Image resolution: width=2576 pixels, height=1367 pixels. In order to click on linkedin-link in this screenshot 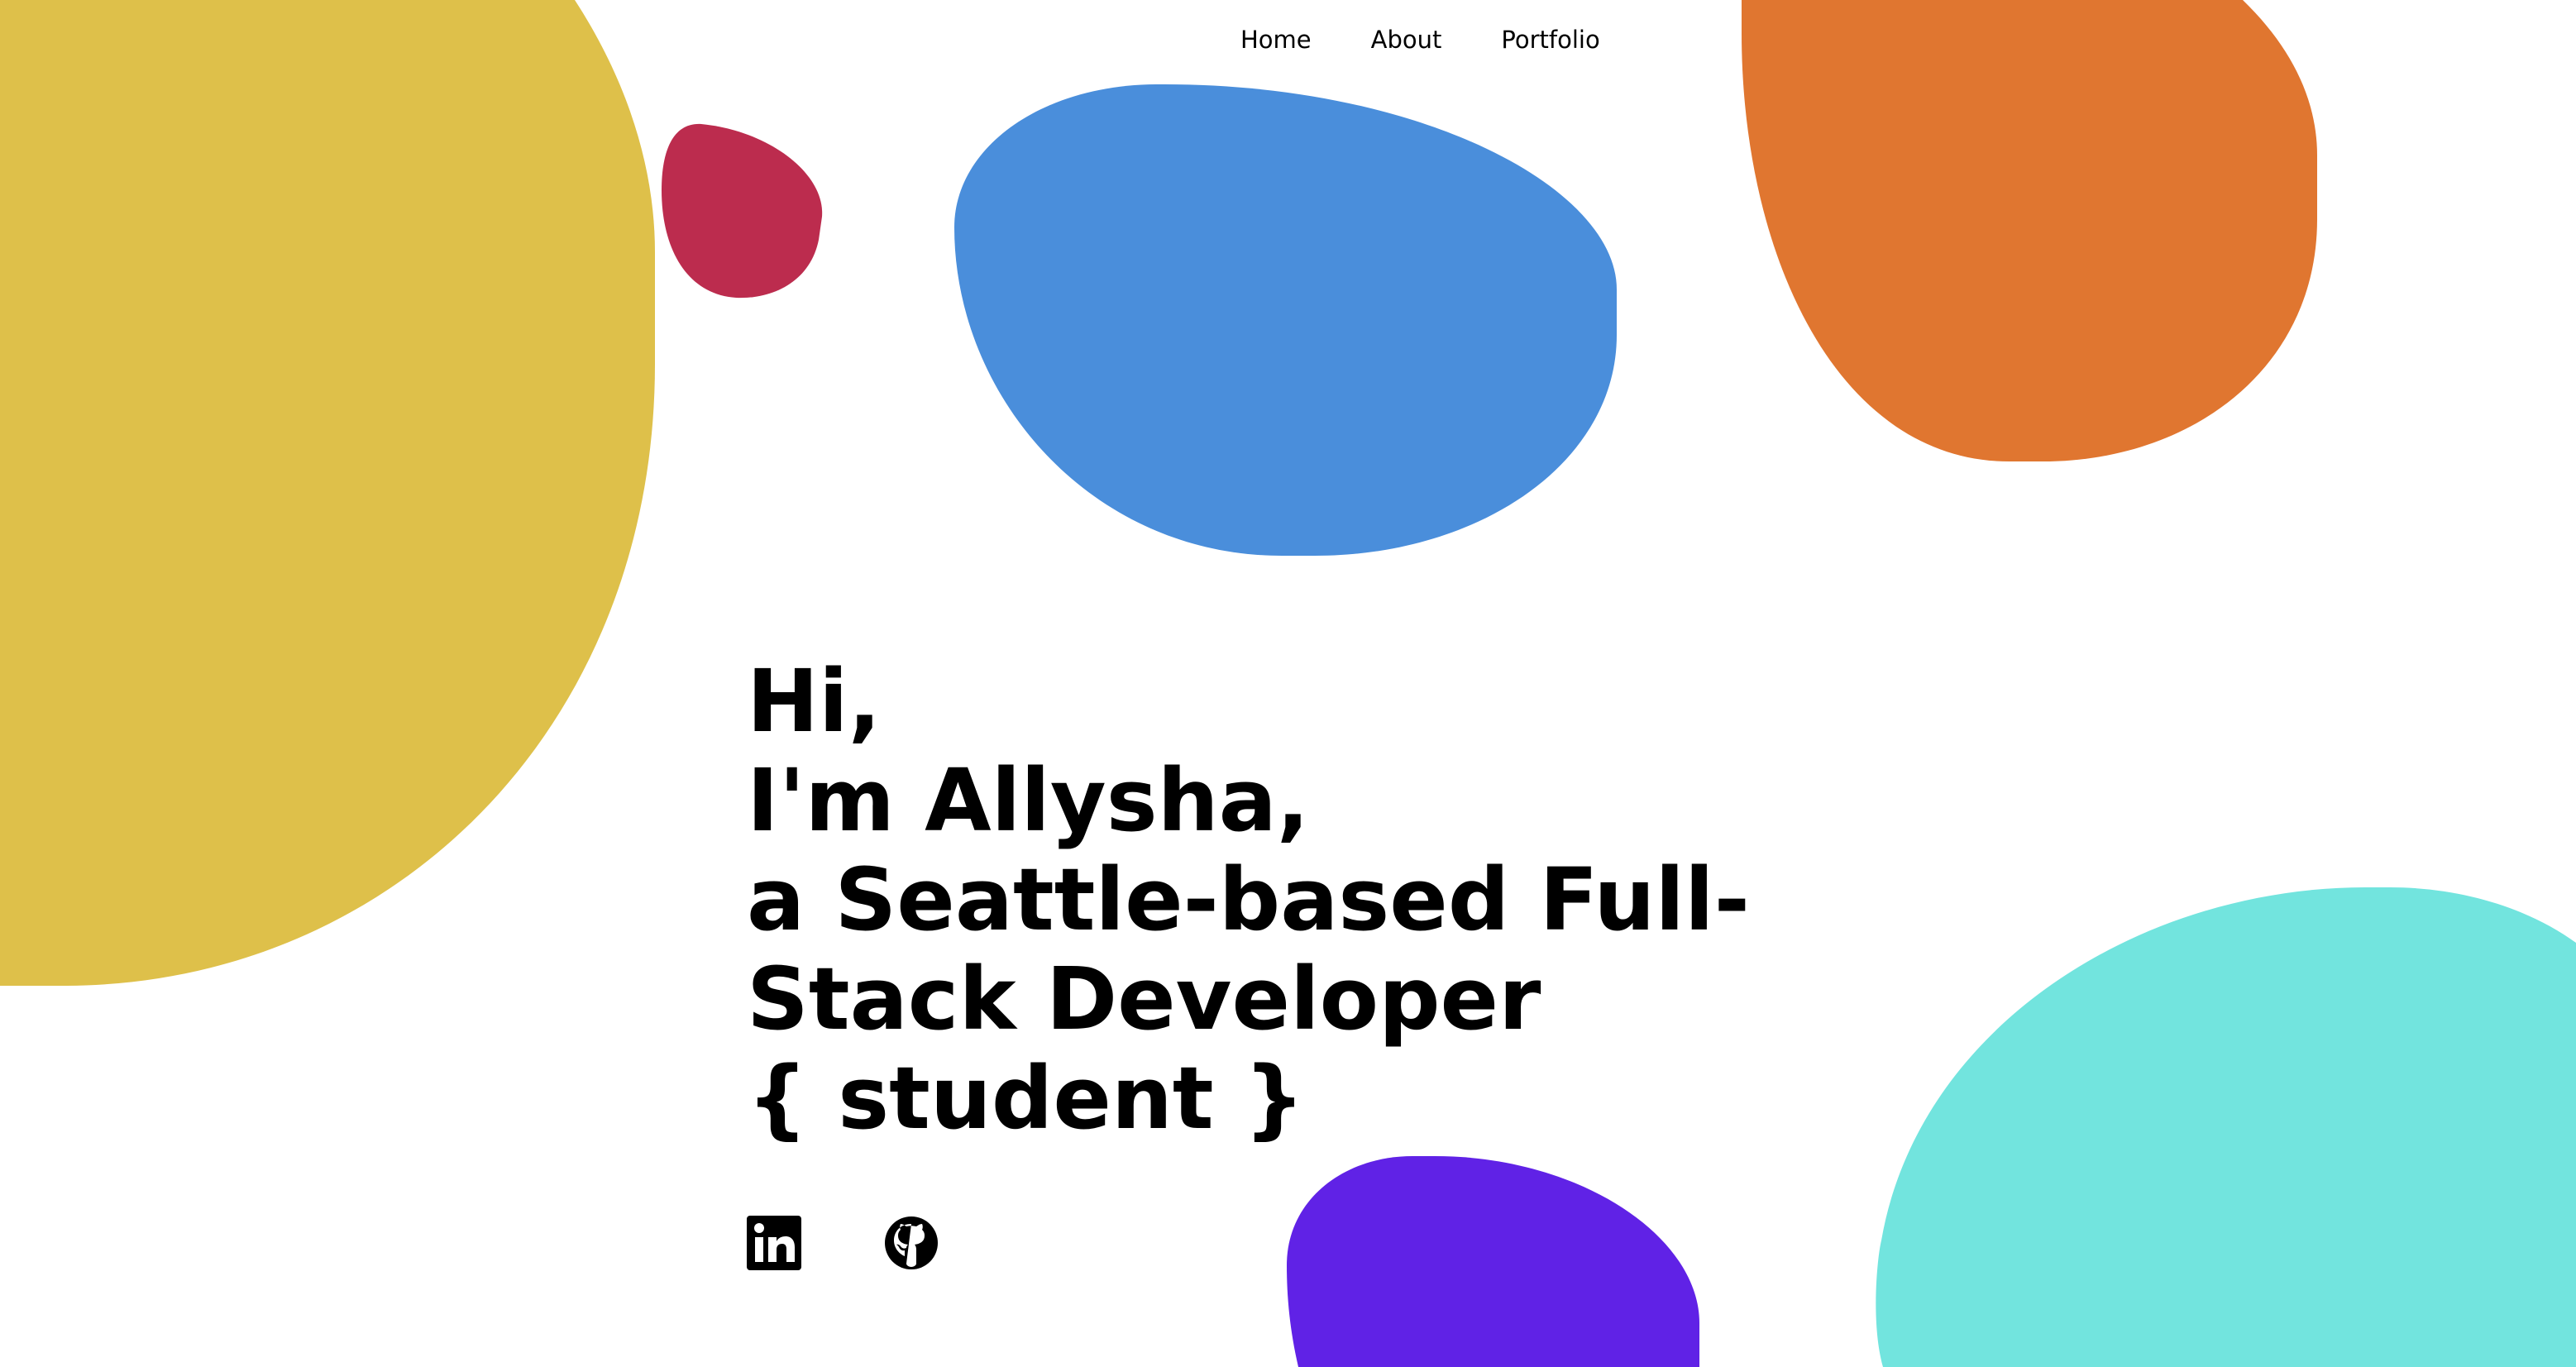, I will do `click(774, 1243)`.